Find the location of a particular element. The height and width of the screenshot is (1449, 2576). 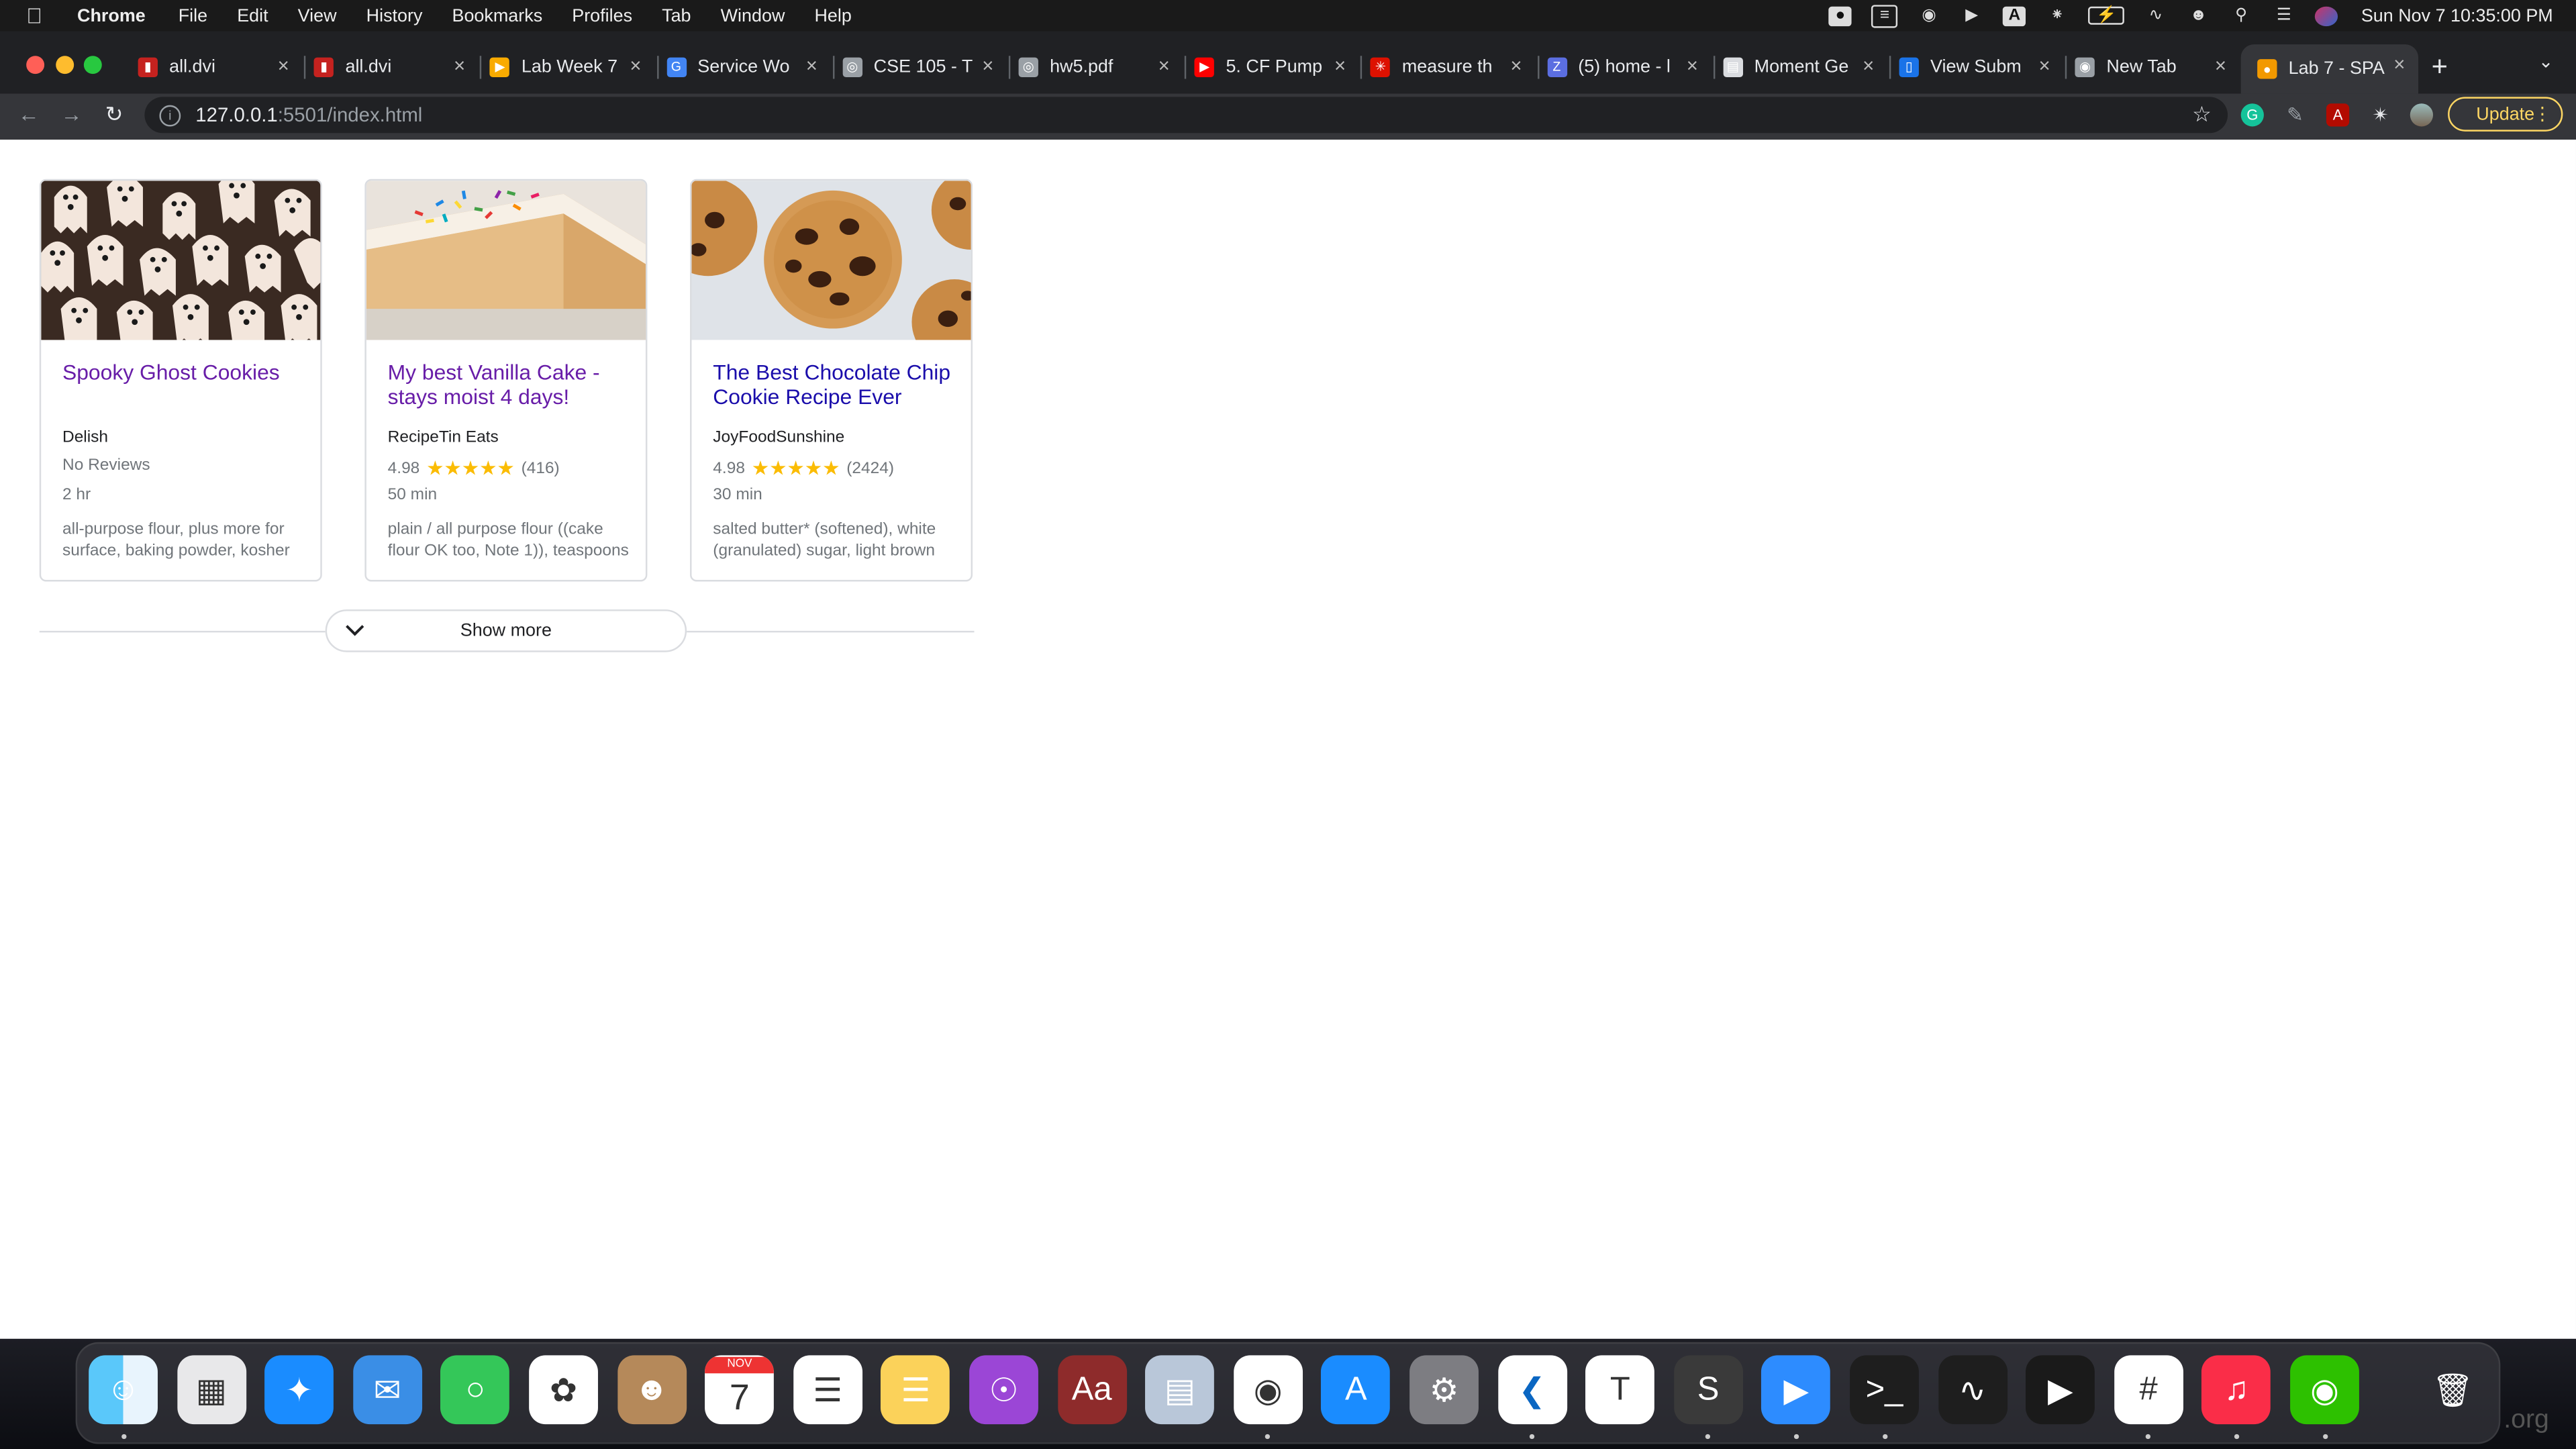

recipe-image-ghost-cookies is located at coordinates (181, 260).